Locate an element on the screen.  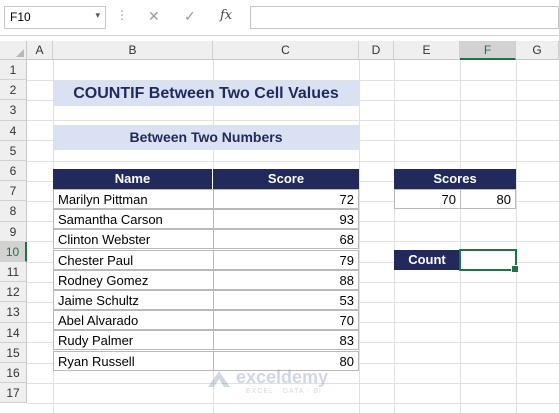
column-header-d: D is located at coordinates (376, 50).